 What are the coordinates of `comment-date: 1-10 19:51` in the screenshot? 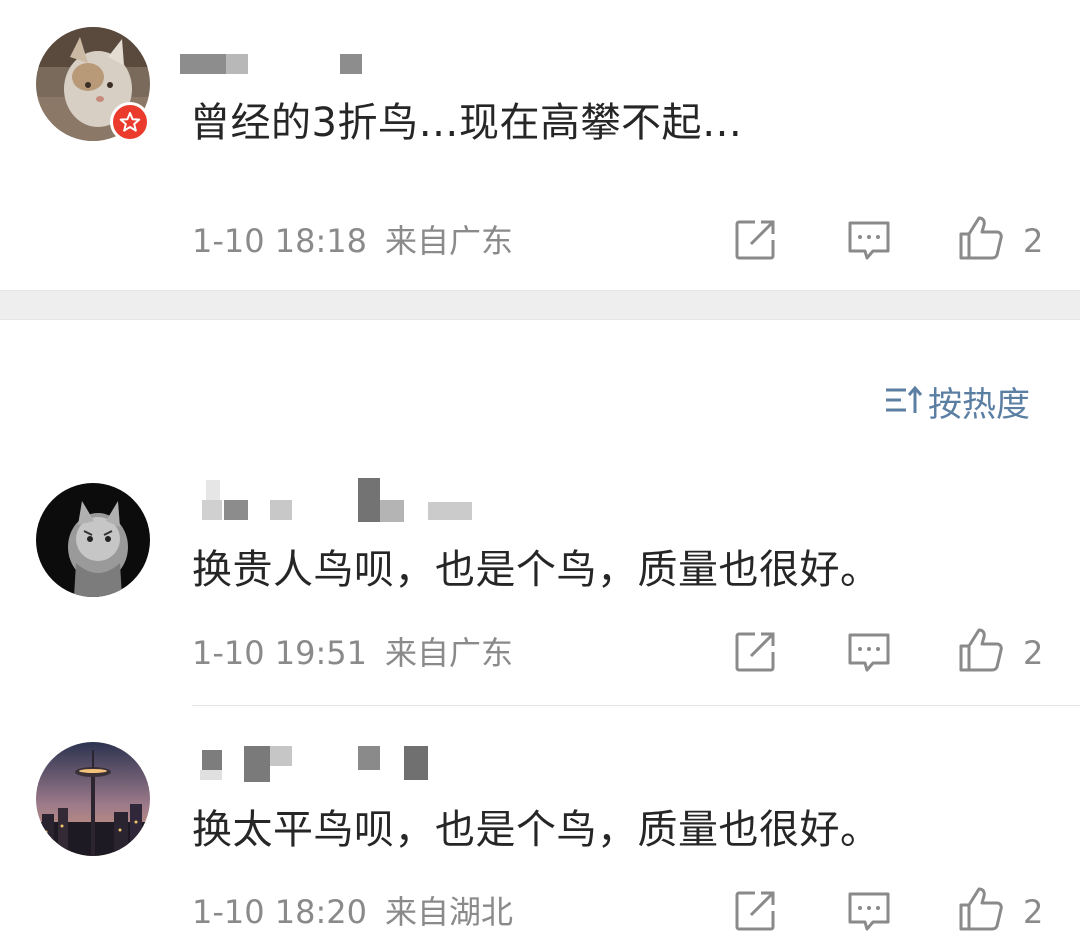 It's located at (280, 653).